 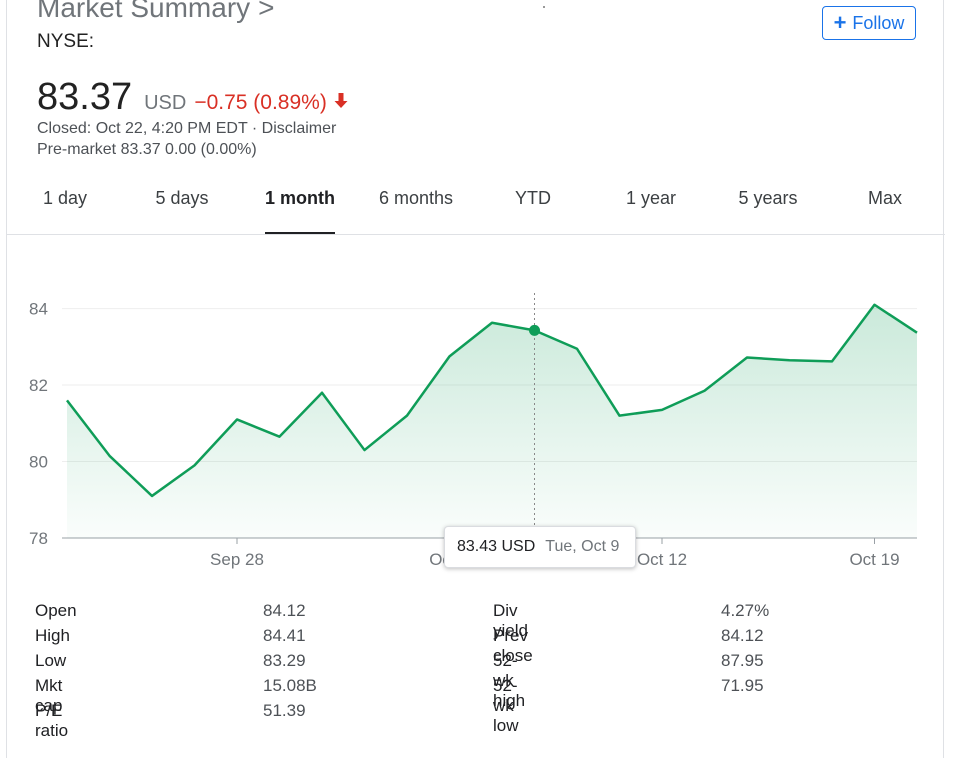 I want to click on x-tick-label: Oct 19, so click(x=874, y=559).